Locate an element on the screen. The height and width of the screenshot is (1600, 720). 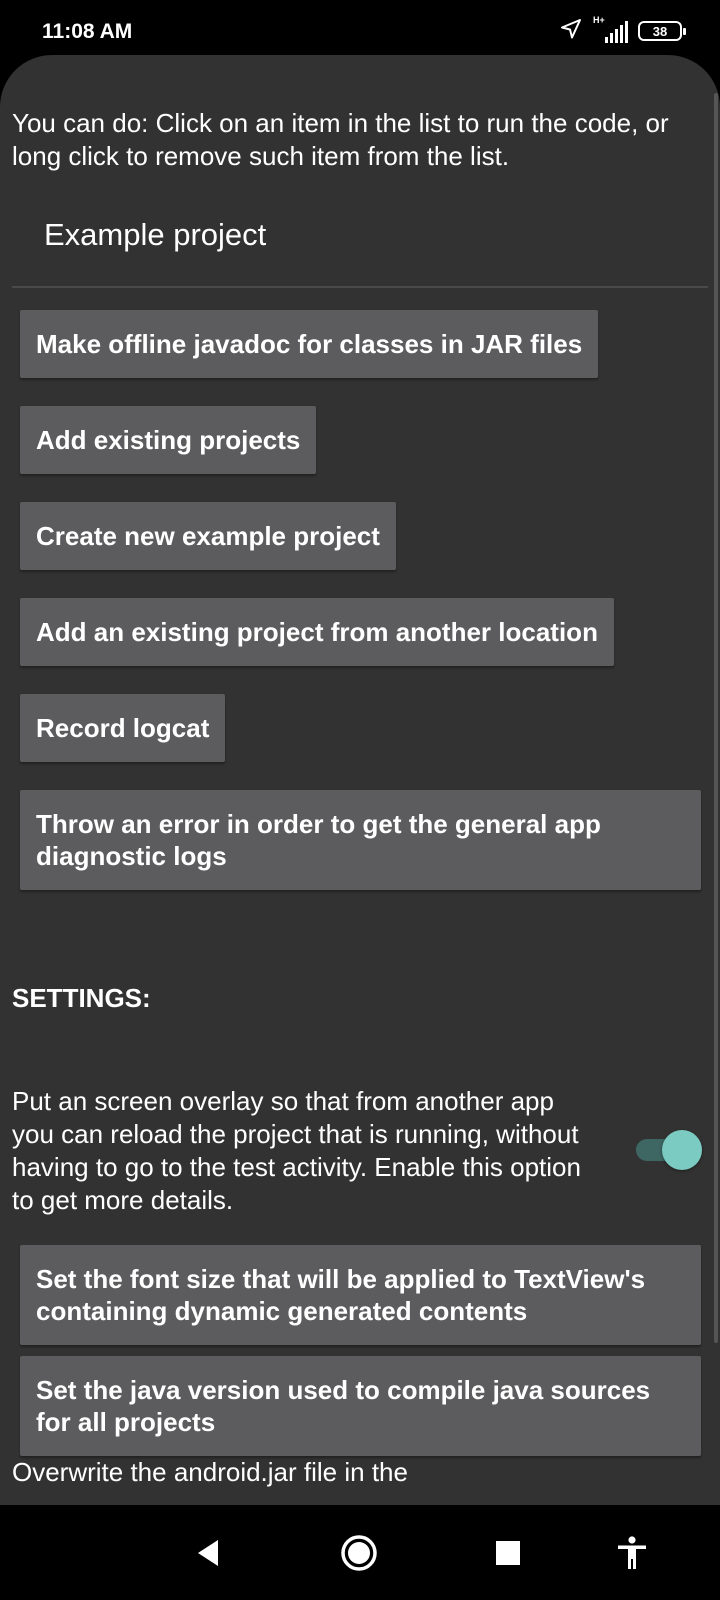
network-type-label: H+ is located at coordinates (599, 20).